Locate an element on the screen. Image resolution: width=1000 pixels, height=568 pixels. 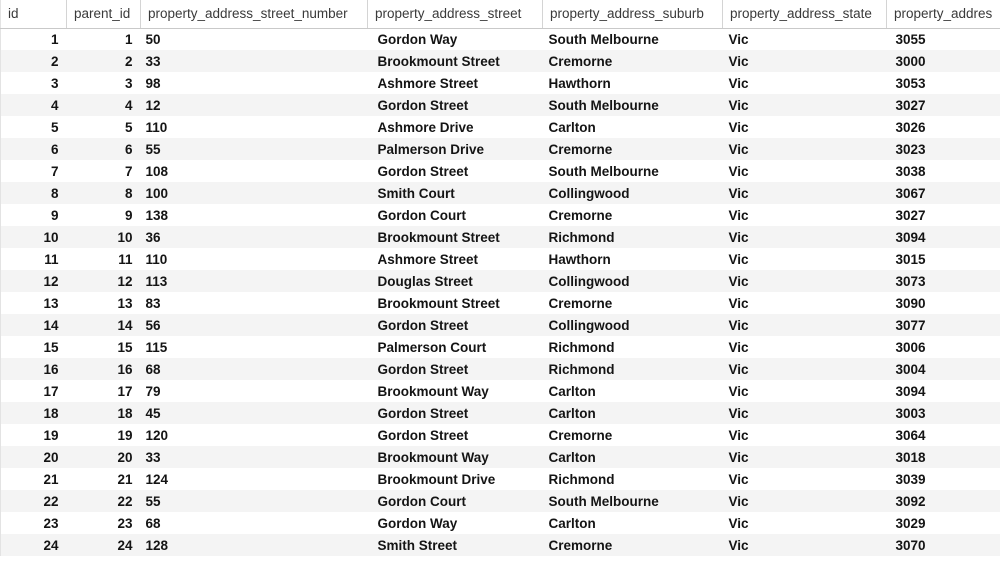
table-row: 18 18 45 Gordon Street Carlton Vic 3003 is located at coordinates (500, 413).